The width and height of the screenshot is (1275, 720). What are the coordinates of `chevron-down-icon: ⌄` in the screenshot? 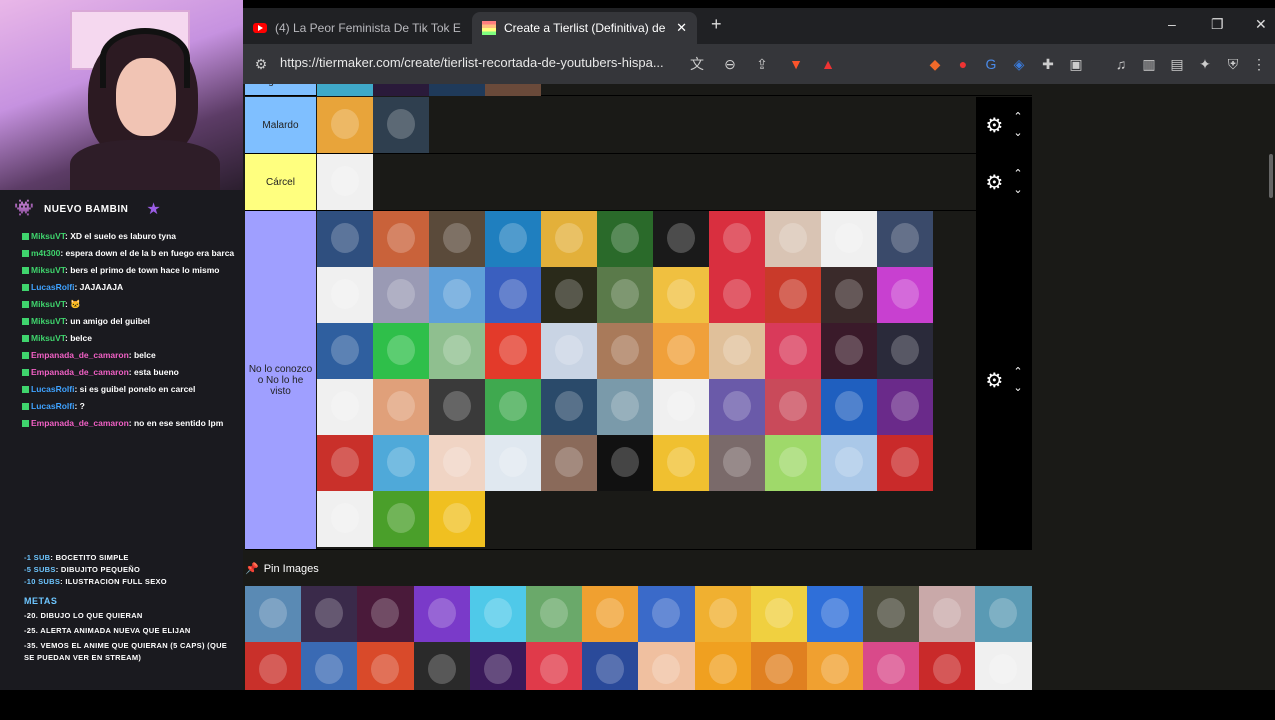 It's located at (1017, 190).